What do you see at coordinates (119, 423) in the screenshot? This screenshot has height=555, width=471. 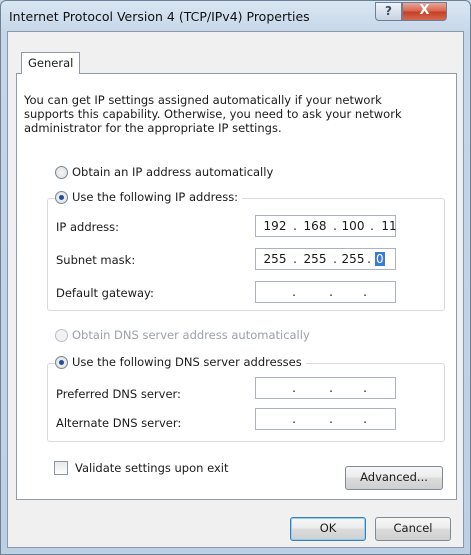 I see `alternate-dns-label: Alternate DNS server:` at bounding box center [119, 423].